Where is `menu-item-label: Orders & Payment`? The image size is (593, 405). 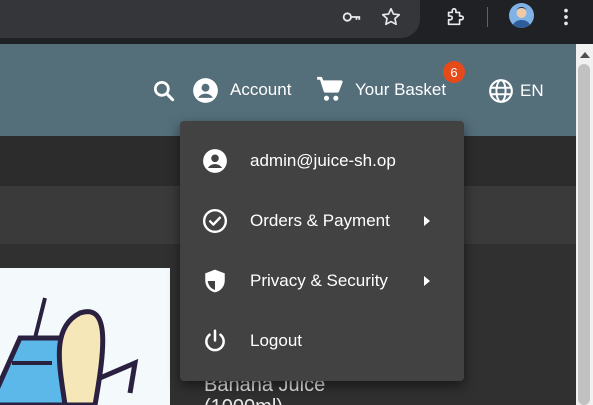
menu-item-label: Orders & Payment is located at coordinates (320, 220).